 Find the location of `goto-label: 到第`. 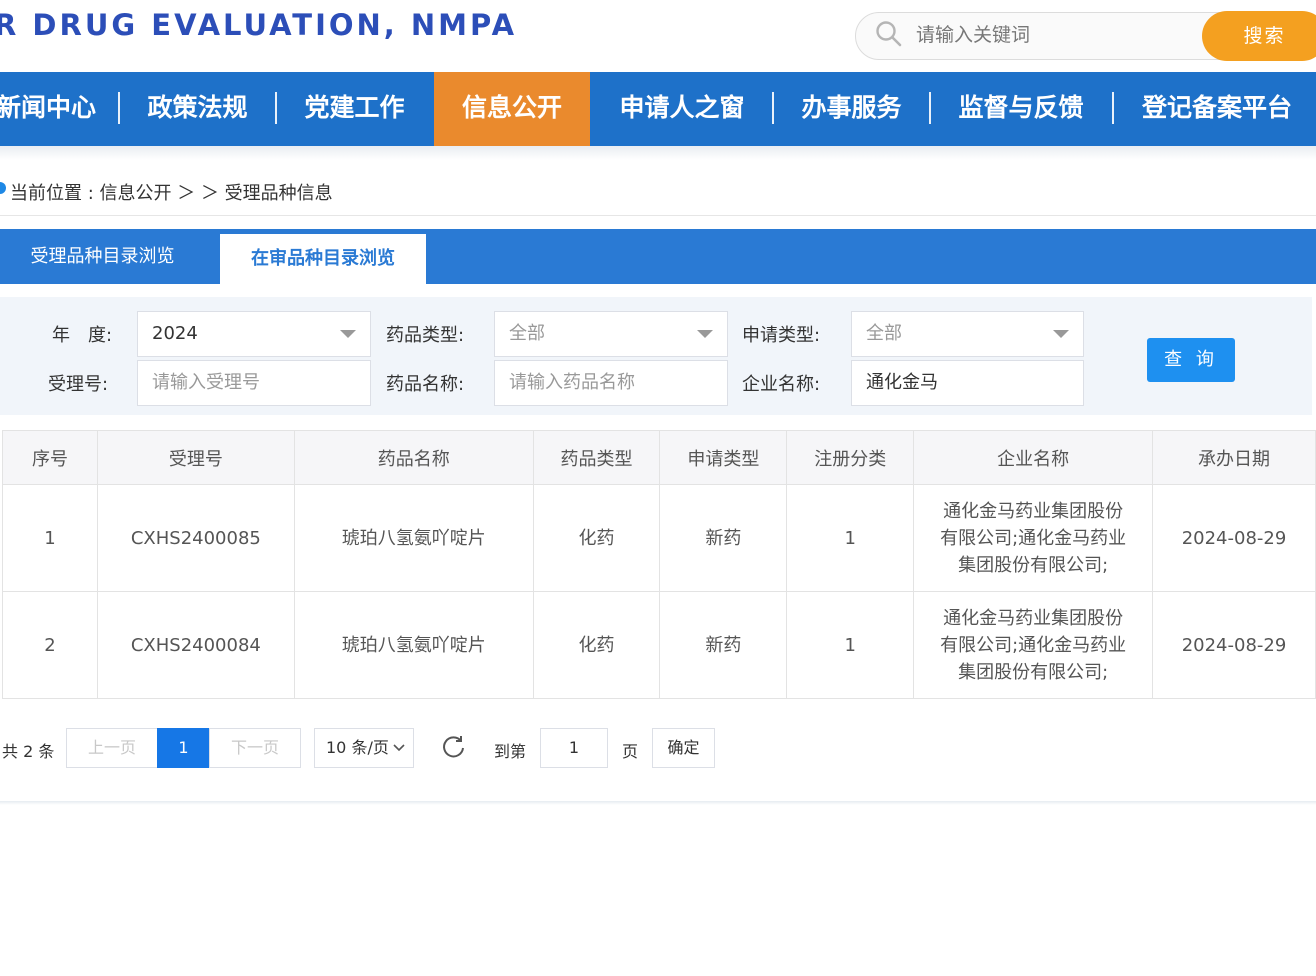

goto-label: 到第 is located at coordinates (510, 751).